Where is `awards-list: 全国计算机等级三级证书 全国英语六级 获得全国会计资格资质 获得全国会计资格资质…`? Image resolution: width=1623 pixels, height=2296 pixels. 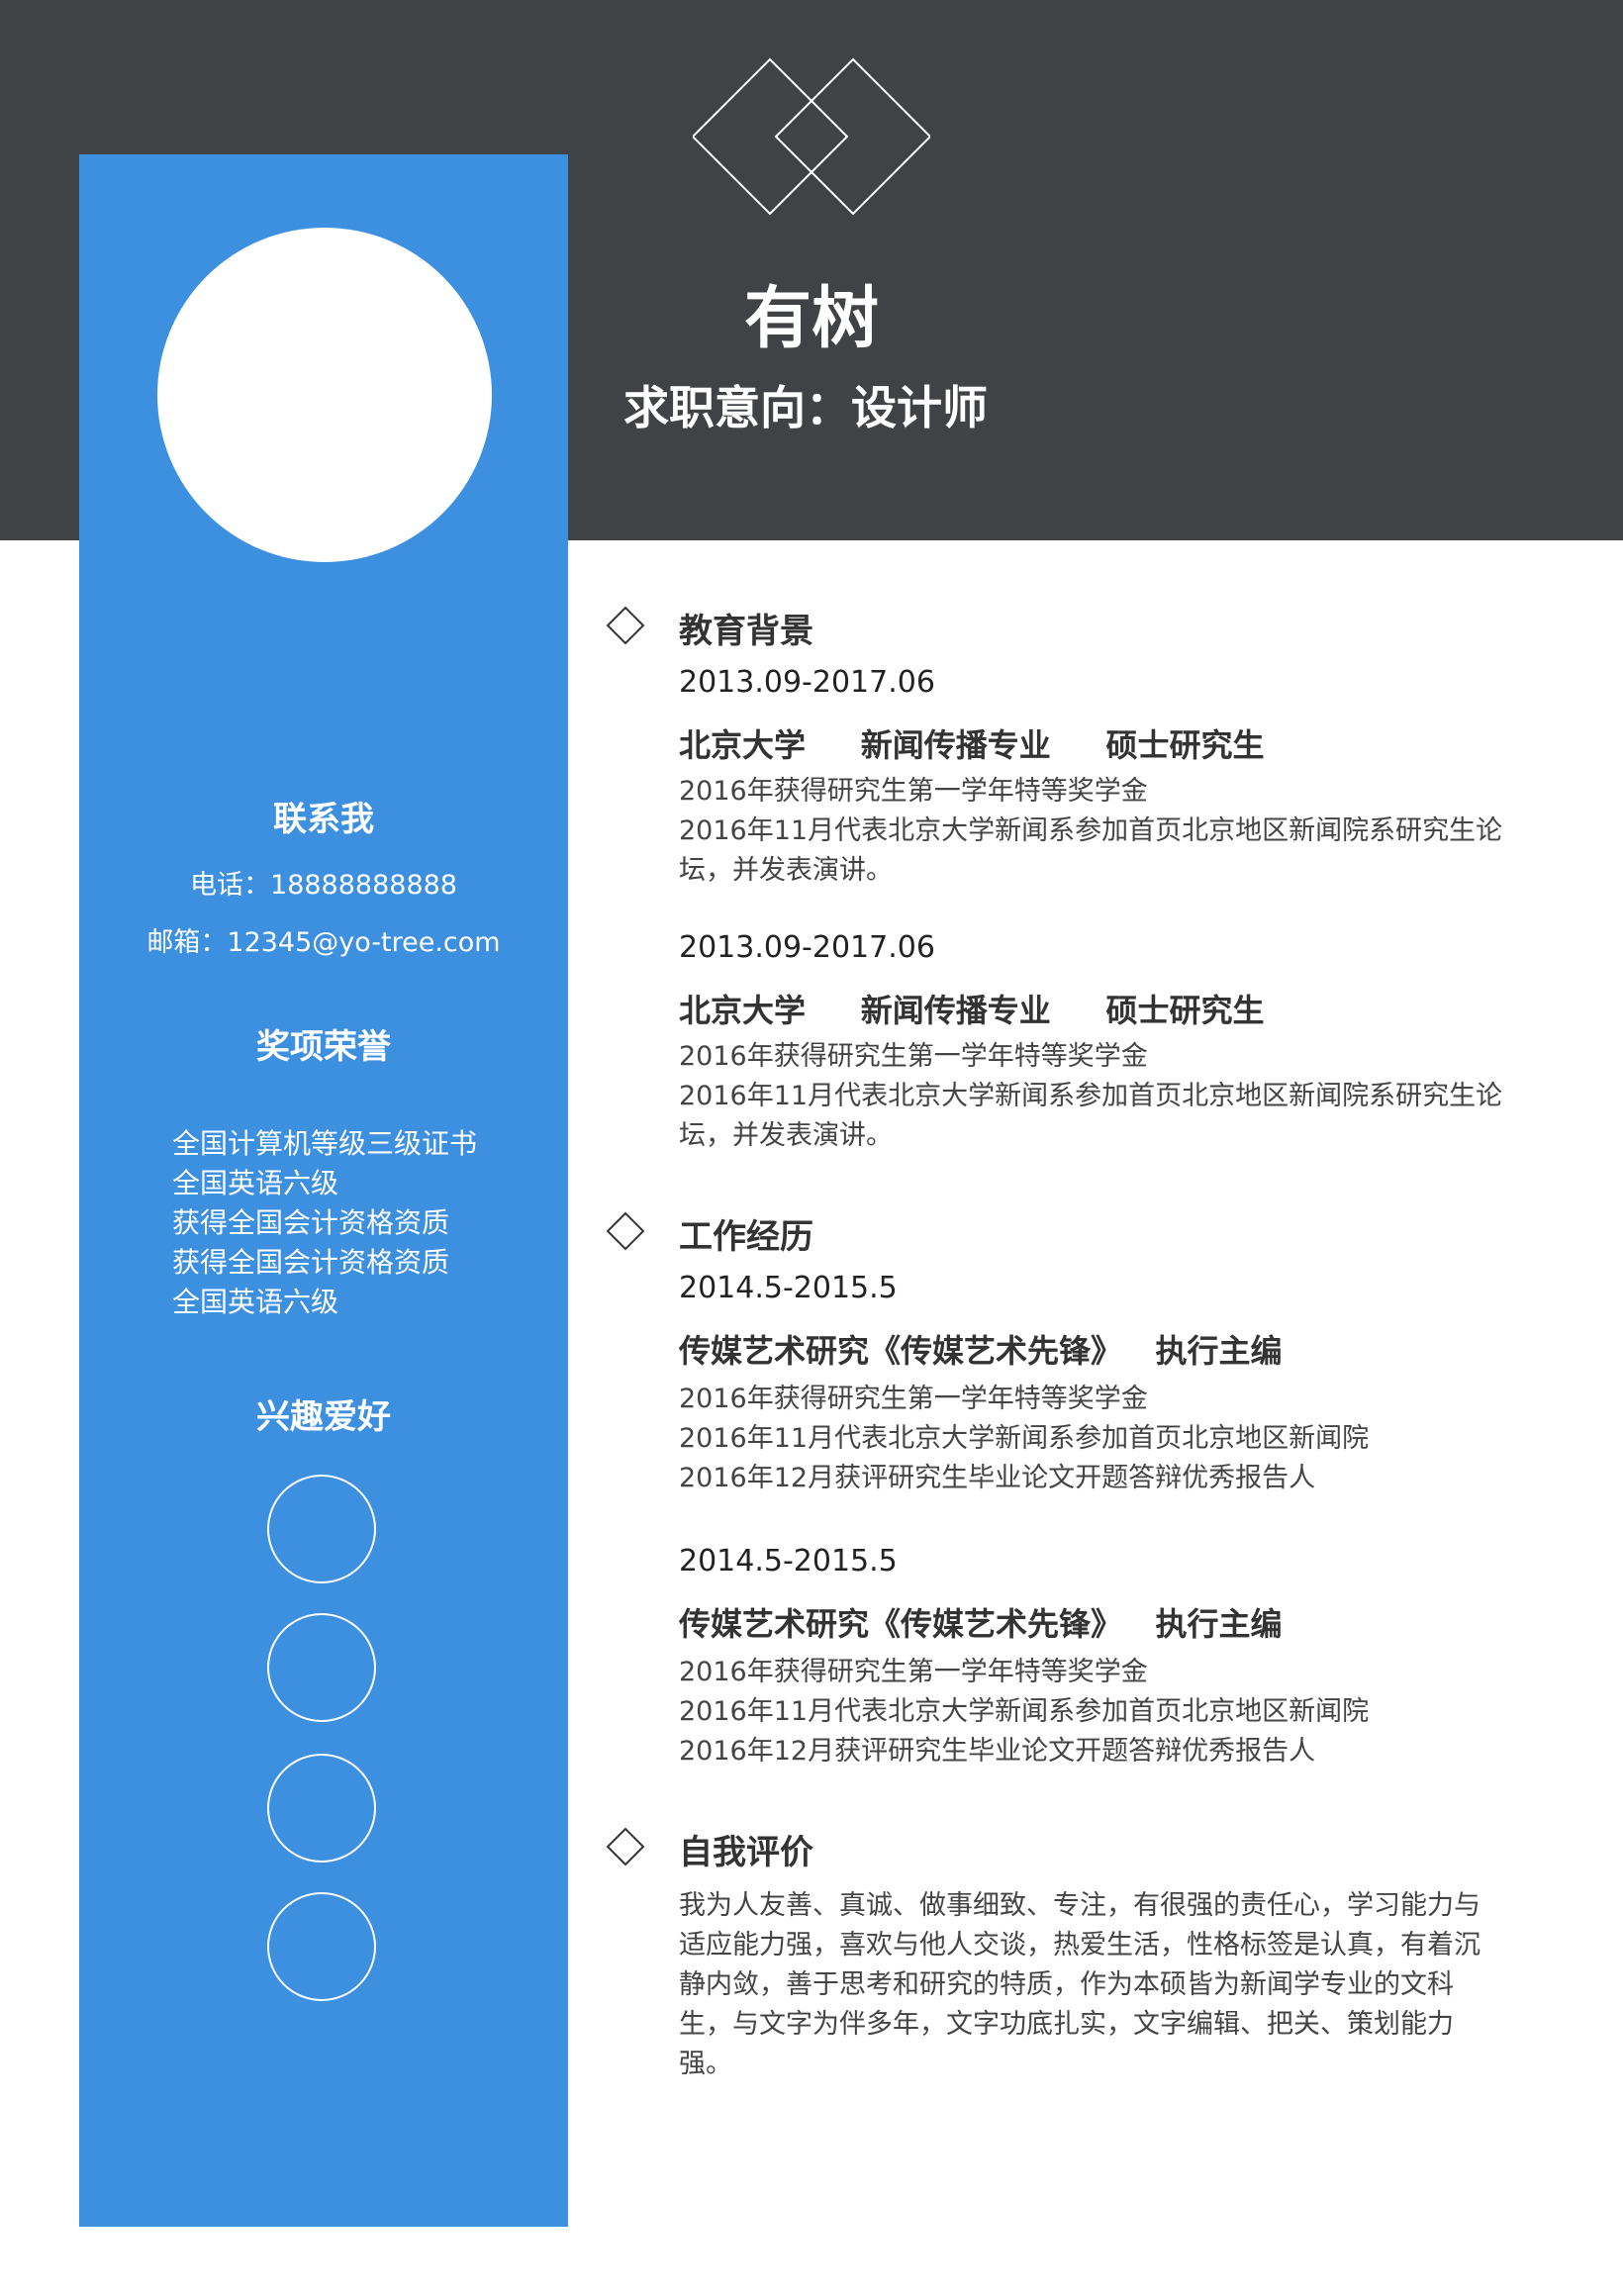 awards-list: 全国计算机等级三级证书 全国英语六级 获得全国会计资格资质 获得全国会计资格资质… is located at coordinates (324, 1223).